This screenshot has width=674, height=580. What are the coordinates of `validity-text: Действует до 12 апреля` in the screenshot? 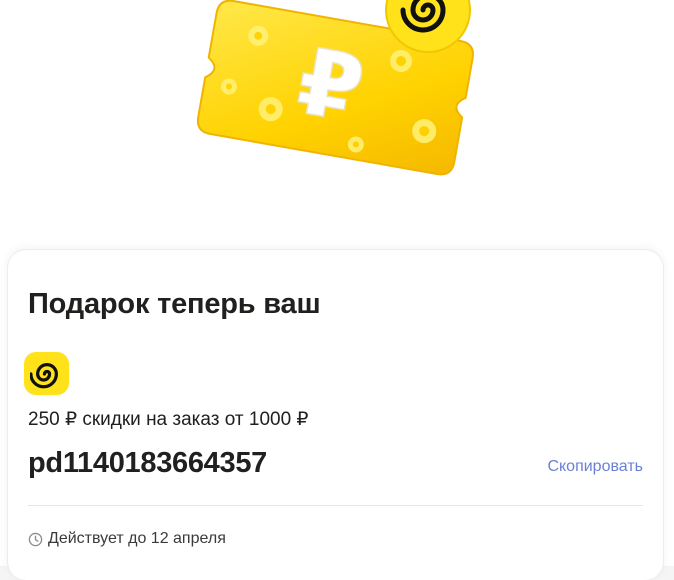 It's located at (137, 538).